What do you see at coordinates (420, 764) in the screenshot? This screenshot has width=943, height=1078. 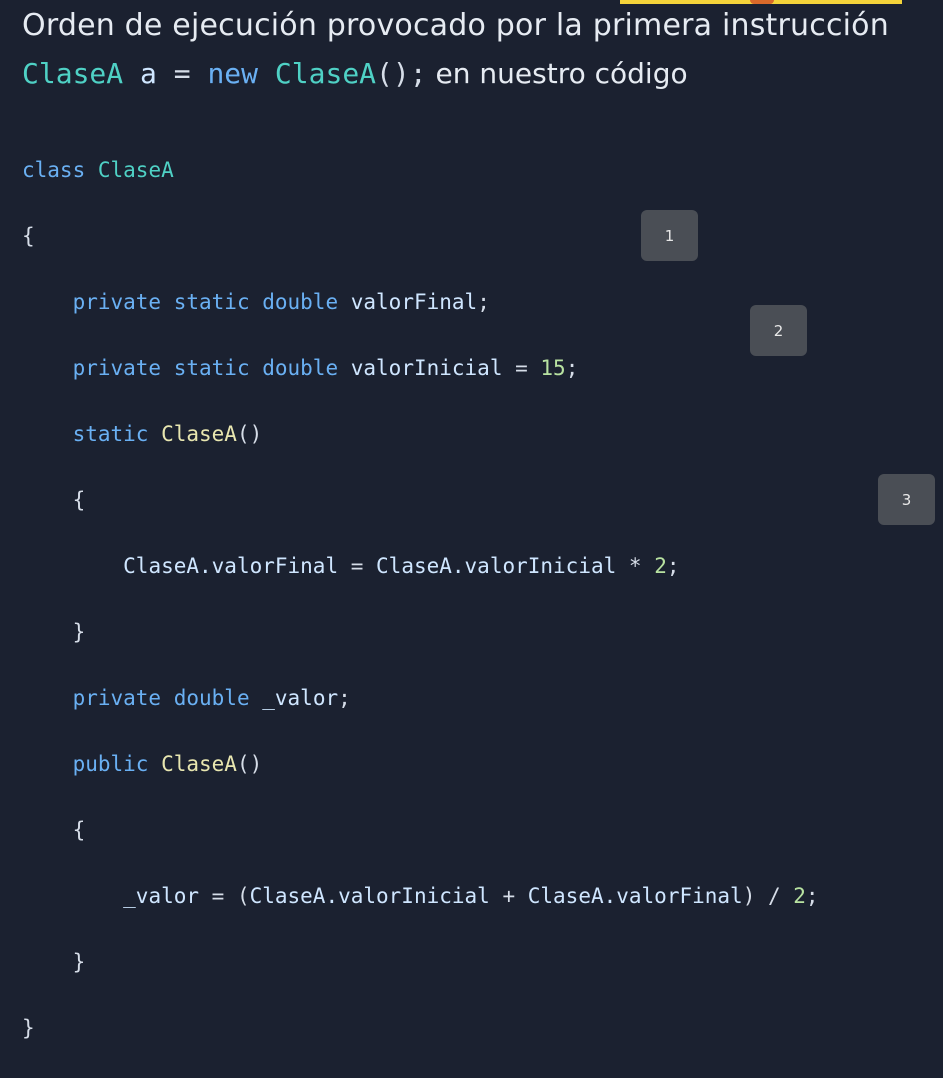 I see `code-line-10: public ClaseA()` at bounding box center [420, 764].